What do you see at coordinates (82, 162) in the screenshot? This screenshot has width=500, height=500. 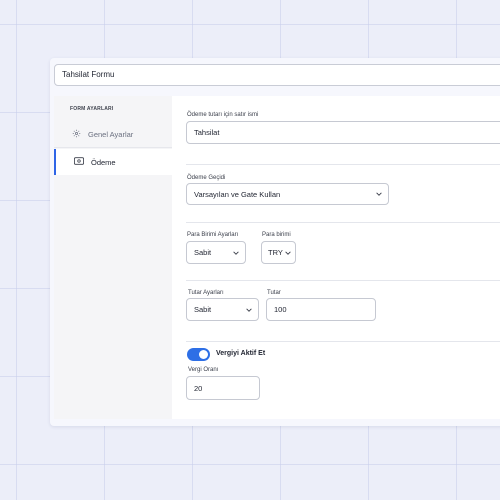 I see `payment-icon` at bounding box center [82, 162].